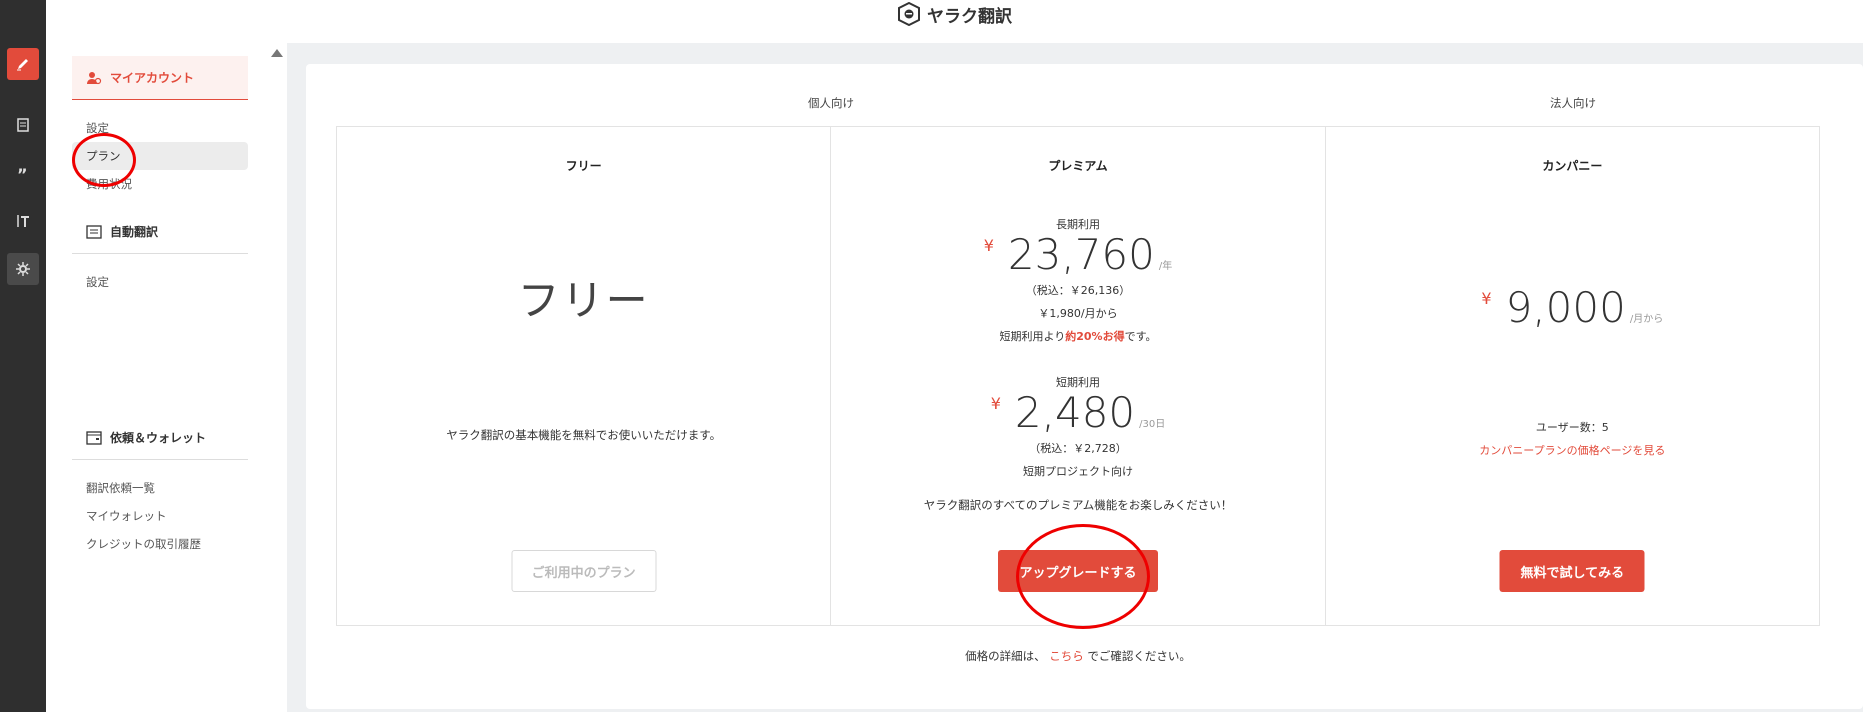  I want to click on company-price: 9,000, so click(1565, 307).